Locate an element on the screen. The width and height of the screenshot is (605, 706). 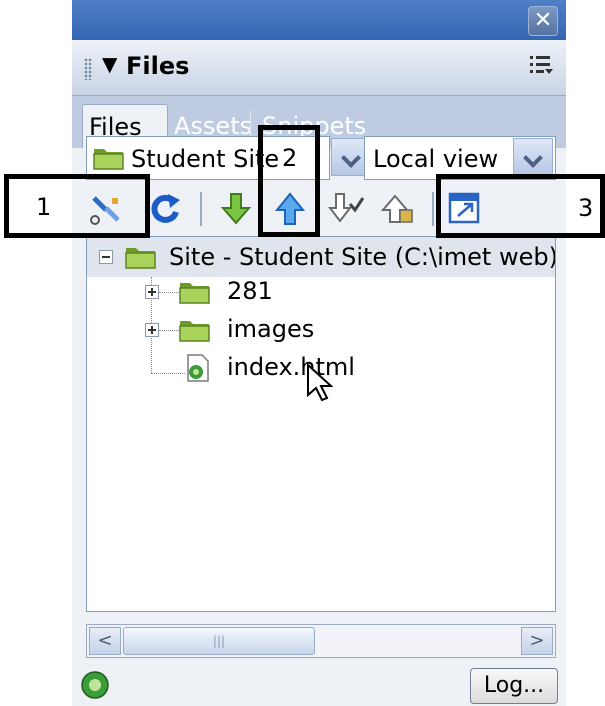
panel-title: Files is located at coordinates (158, 66).